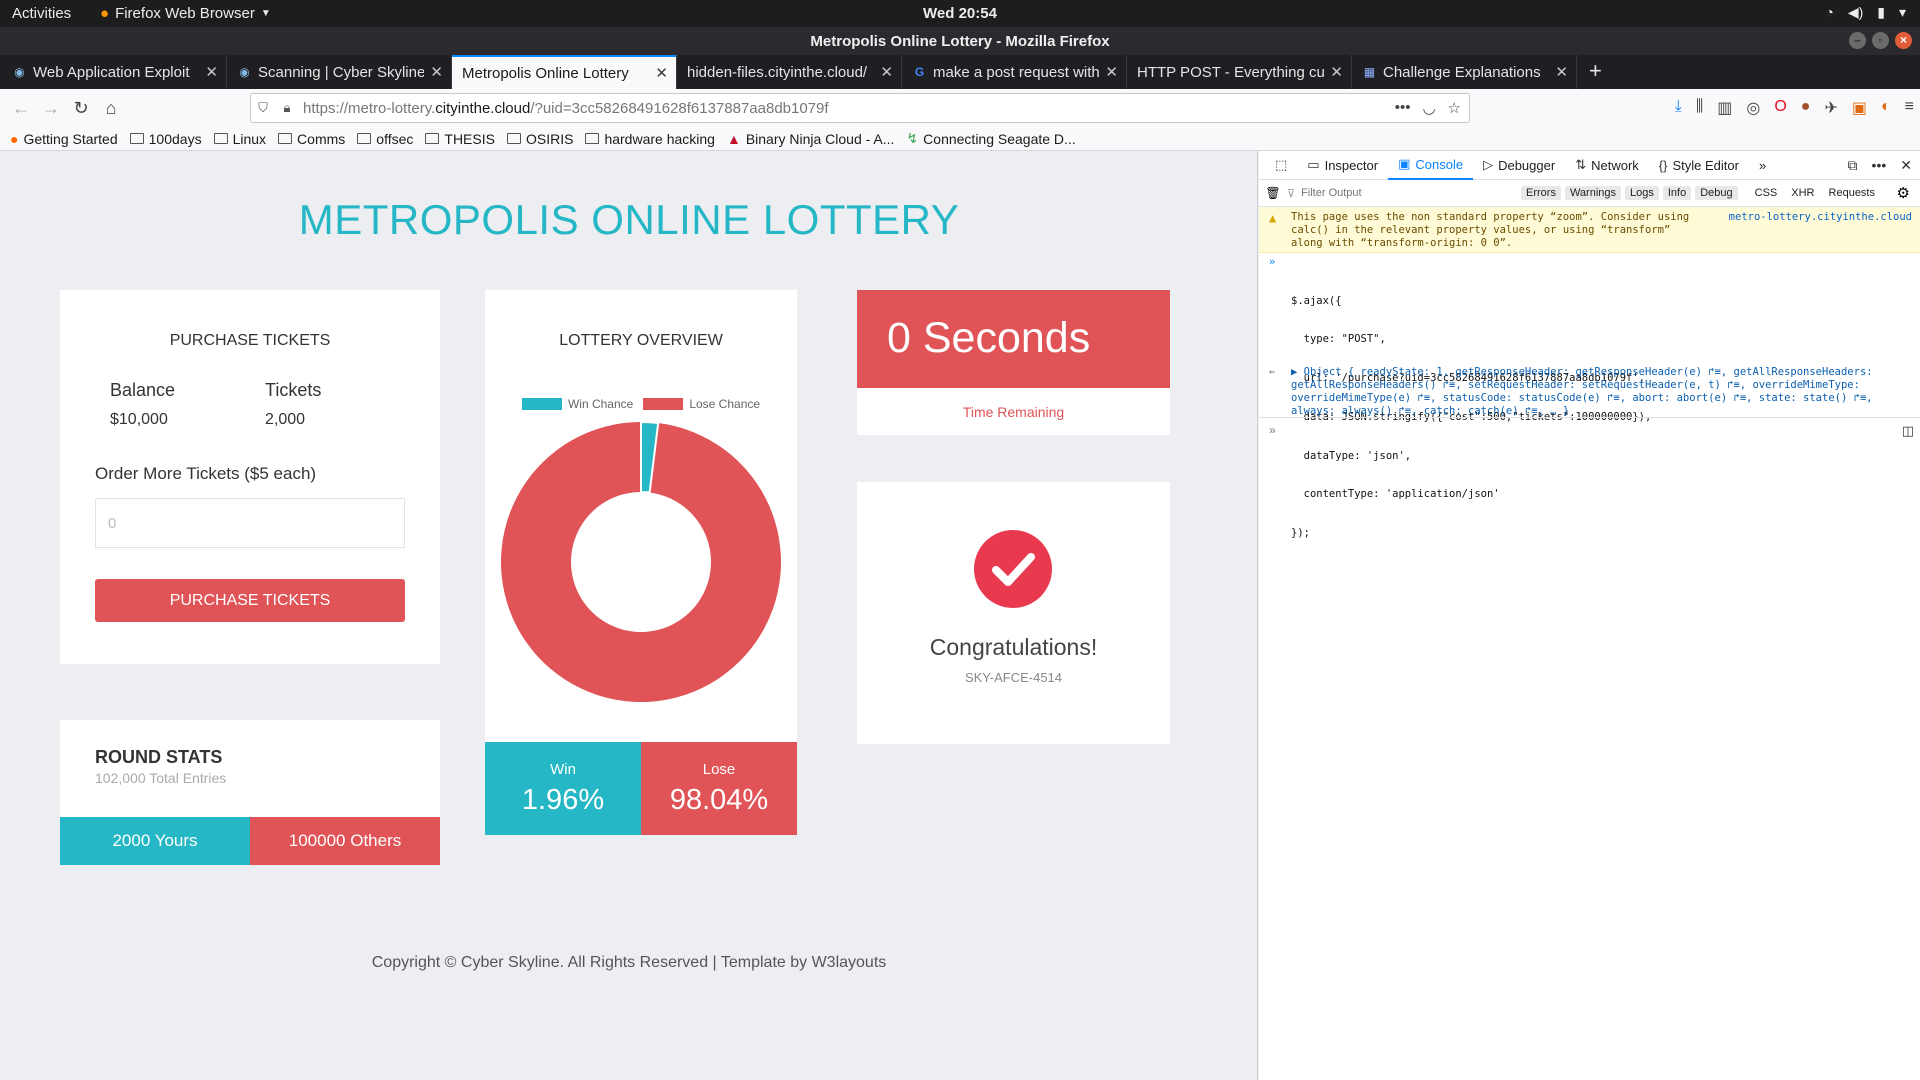 The image size is (1920, 1080). What do you see at coordinates (719, 769) in the screenshot?
I see `lose-label: Lose` at bounding box center [719, 769].